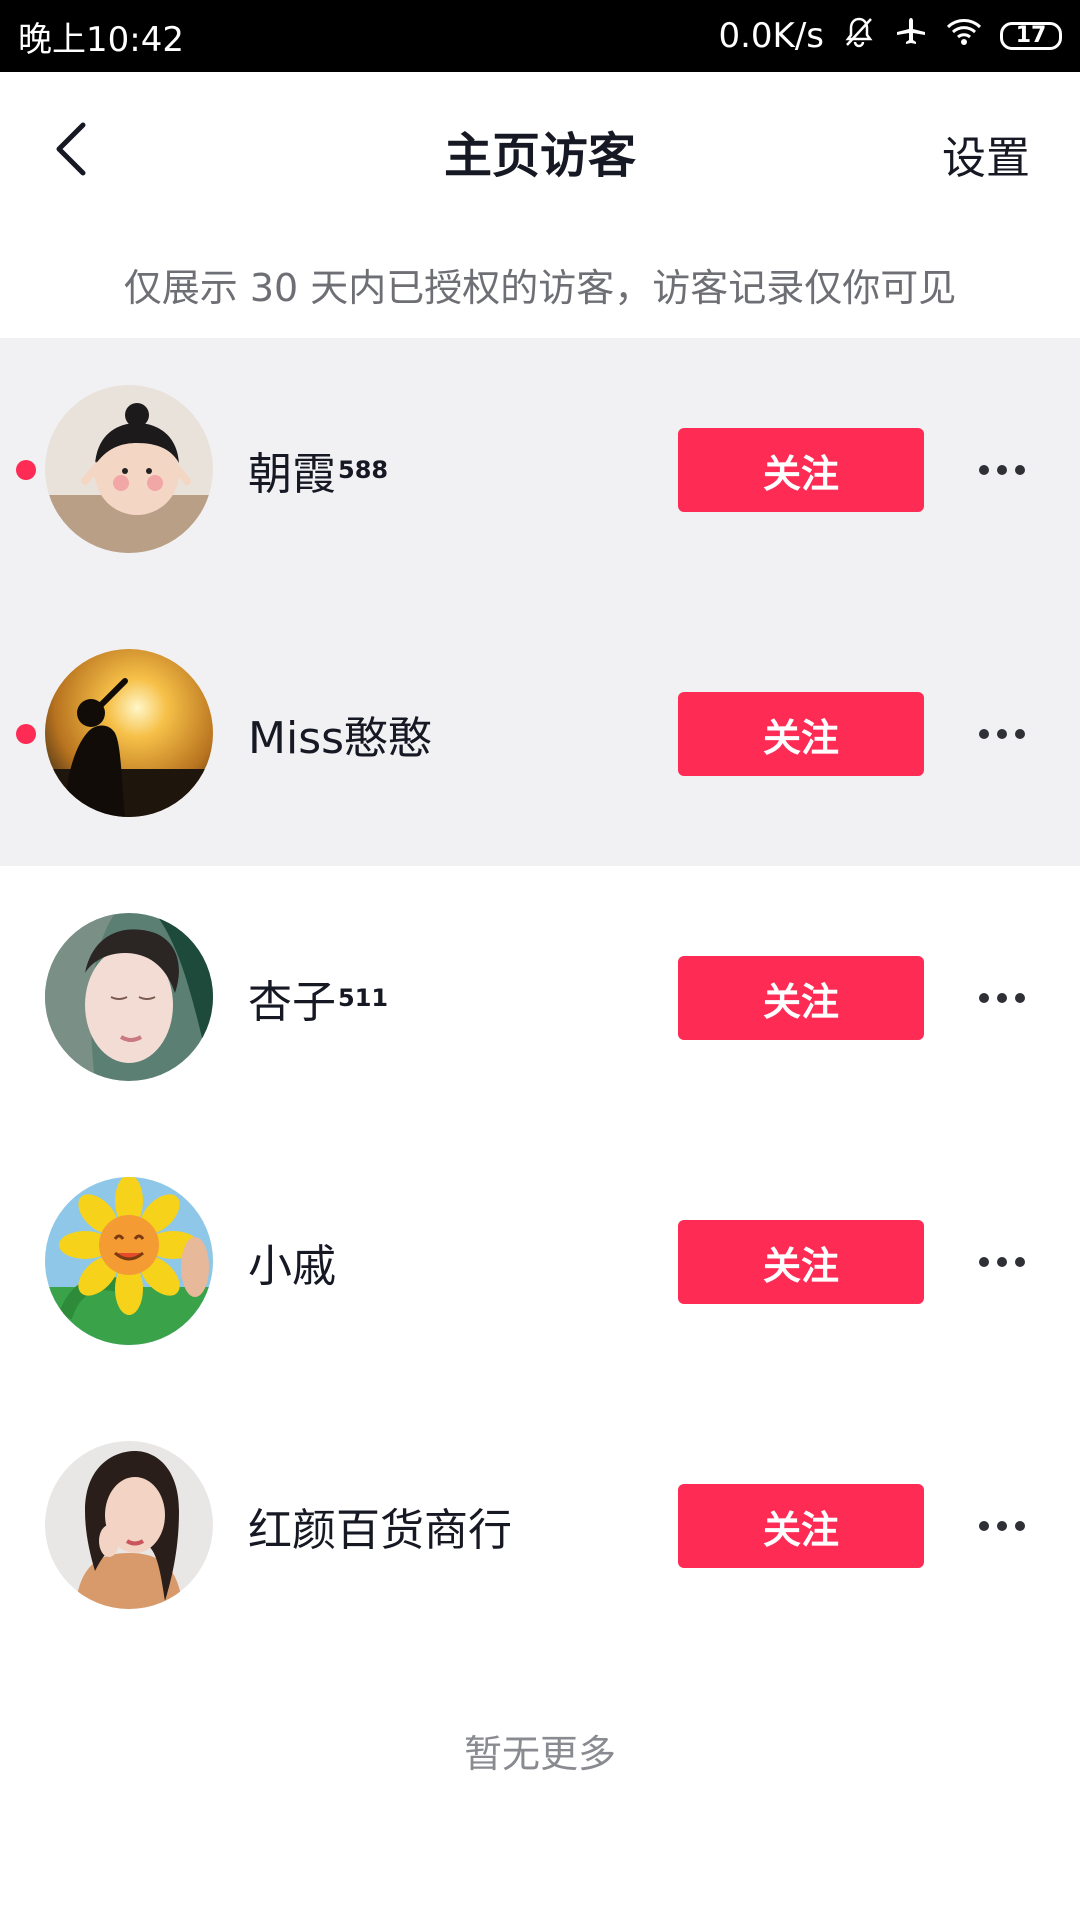 The image size is (1080, 1920). I want to click on name-suffix: 511, so click(363, 998).